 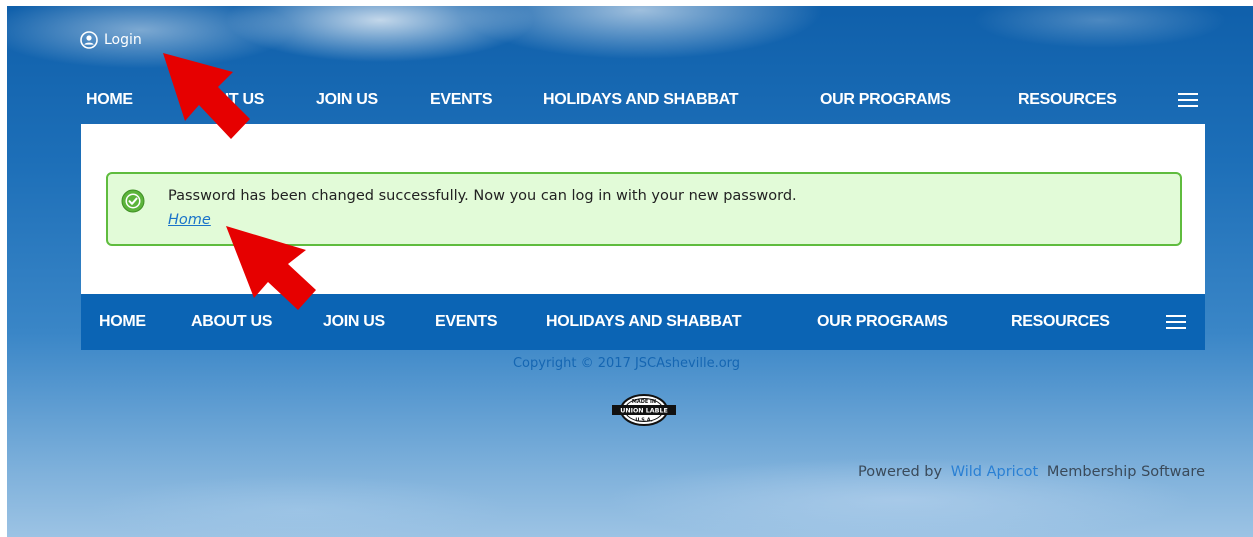 I want to click on window-top-edge, so click(x=626, y=3).